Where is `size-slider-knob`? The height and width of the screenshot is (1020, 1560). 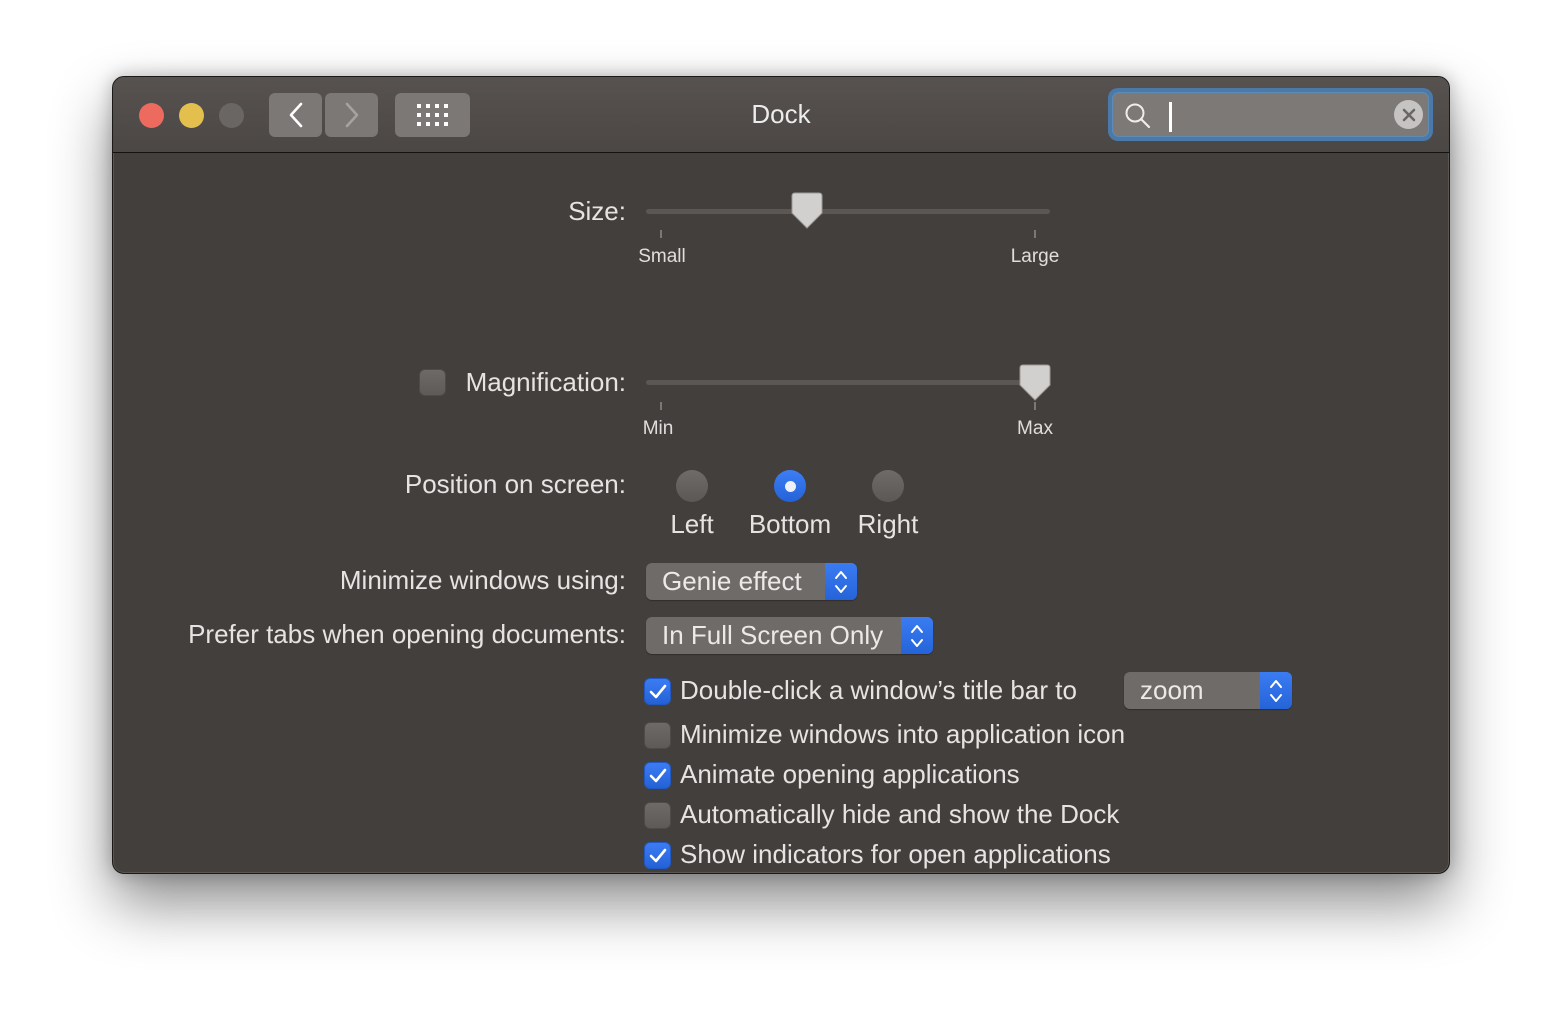 size-slider-knob is located at coordinates (807, 211).